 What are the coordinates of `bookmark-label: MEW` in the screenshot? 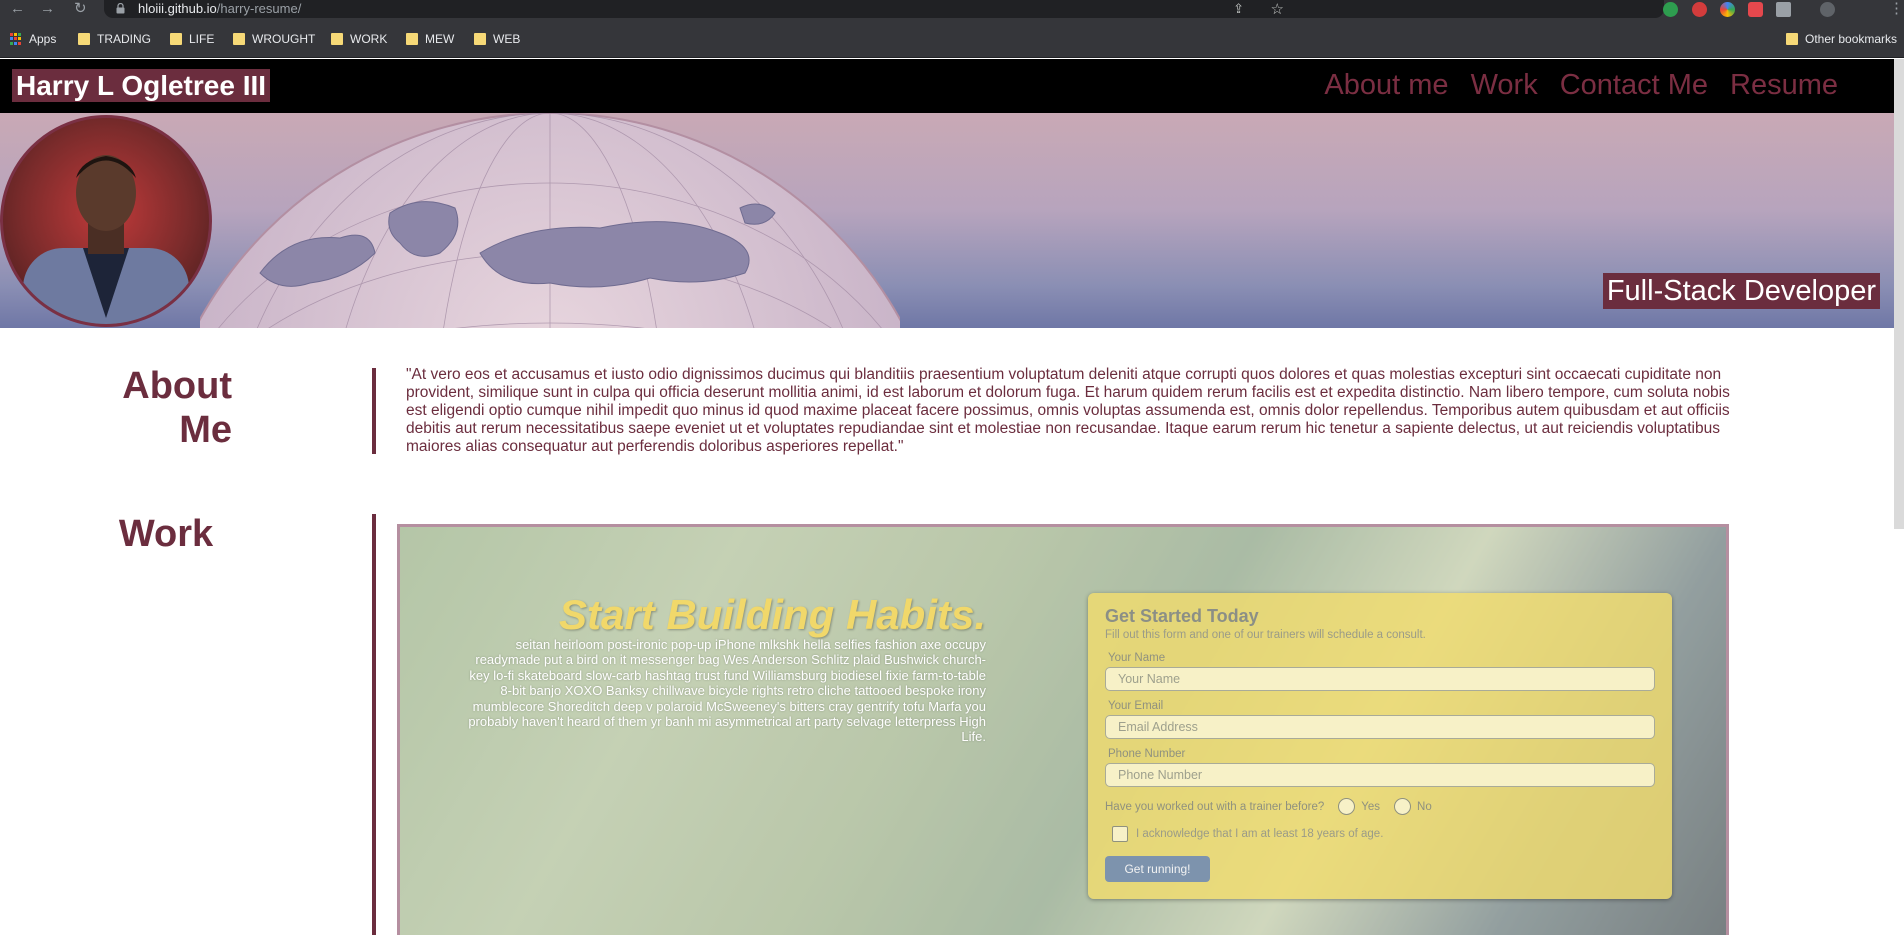 It's located at (440, 39).